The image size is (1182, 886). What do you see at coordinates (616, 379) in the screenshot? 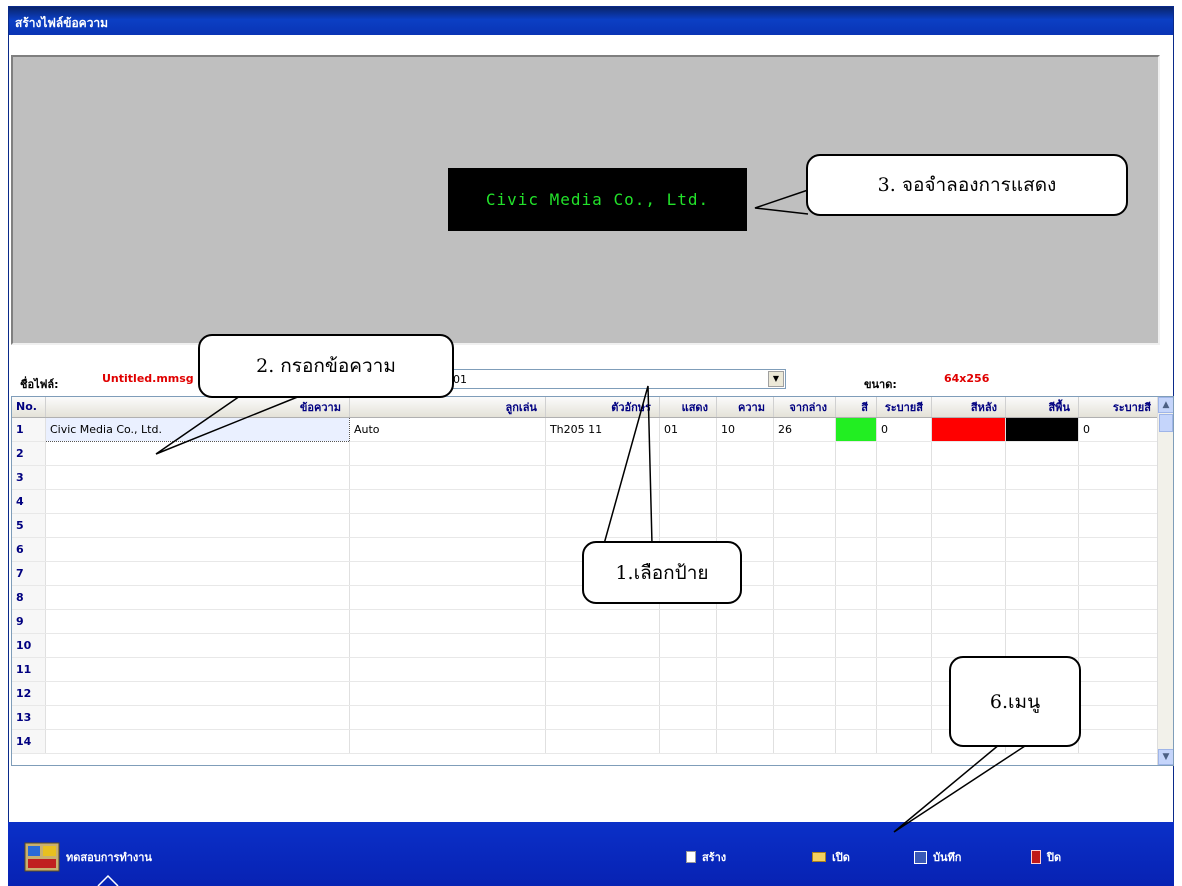
I see `sign-select: 01 ▼` at bounding box center [616, 379].